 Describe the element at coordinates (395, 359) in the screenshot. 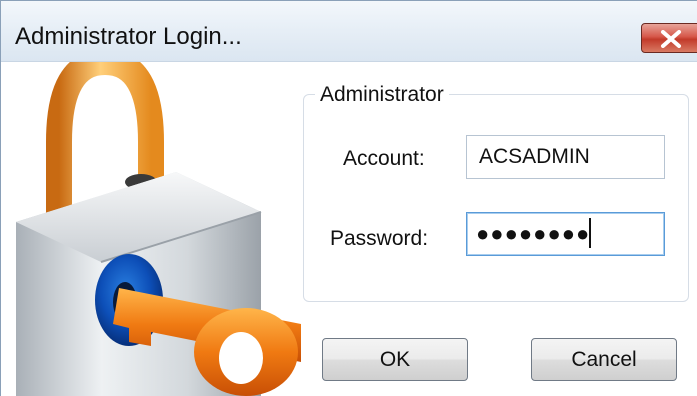

I see `ok-button: OK` at that location.